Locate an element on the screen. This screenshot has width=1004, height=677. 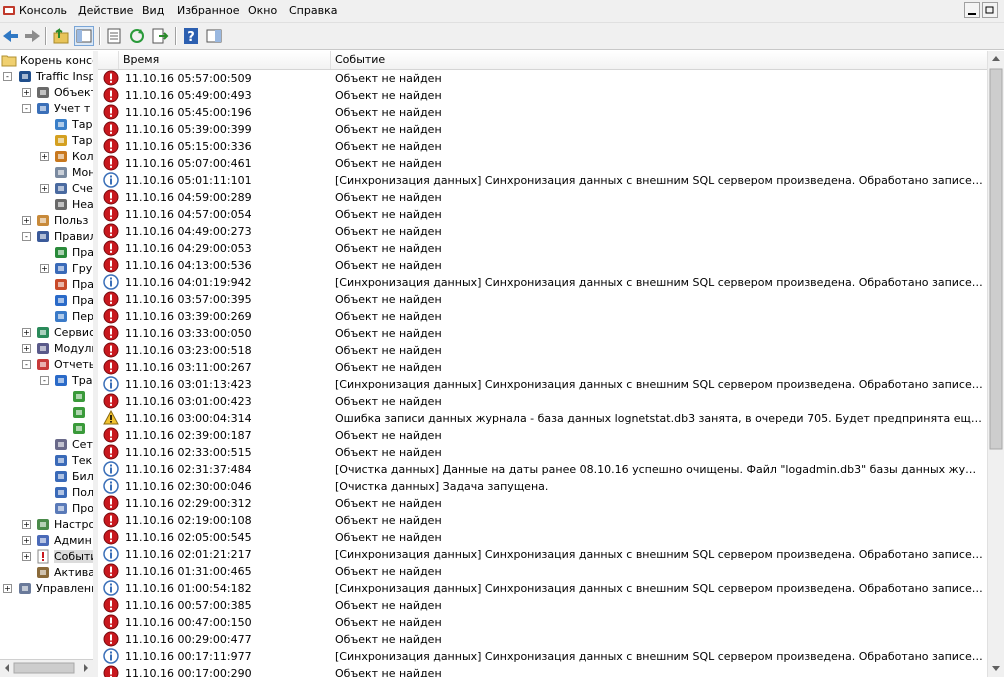
event-row: 11.10.16 03:11:00:267 Объект не найден is located at coordinates (543, 367).